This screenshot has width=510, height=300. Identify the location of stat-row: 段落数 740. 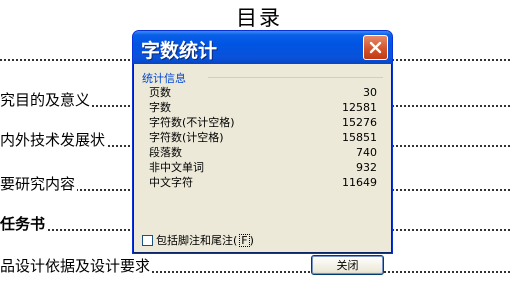
(263, 152).